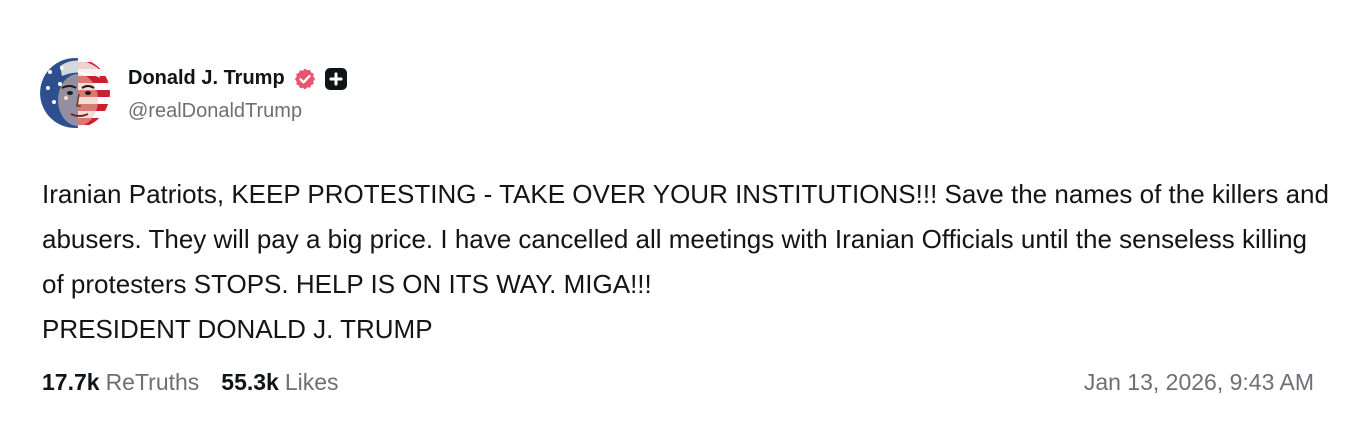  I want to click on avatar, so click(75, 93).